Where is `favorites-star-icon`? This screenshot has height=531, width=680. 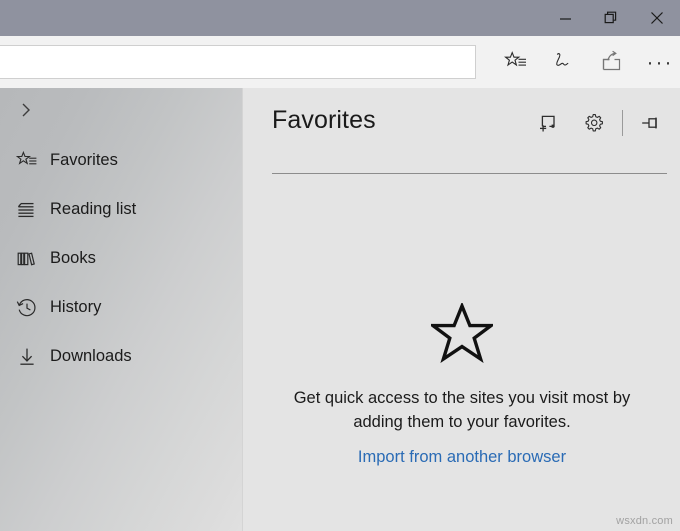 favorites-star-icon is located at coordinates (27, 160).